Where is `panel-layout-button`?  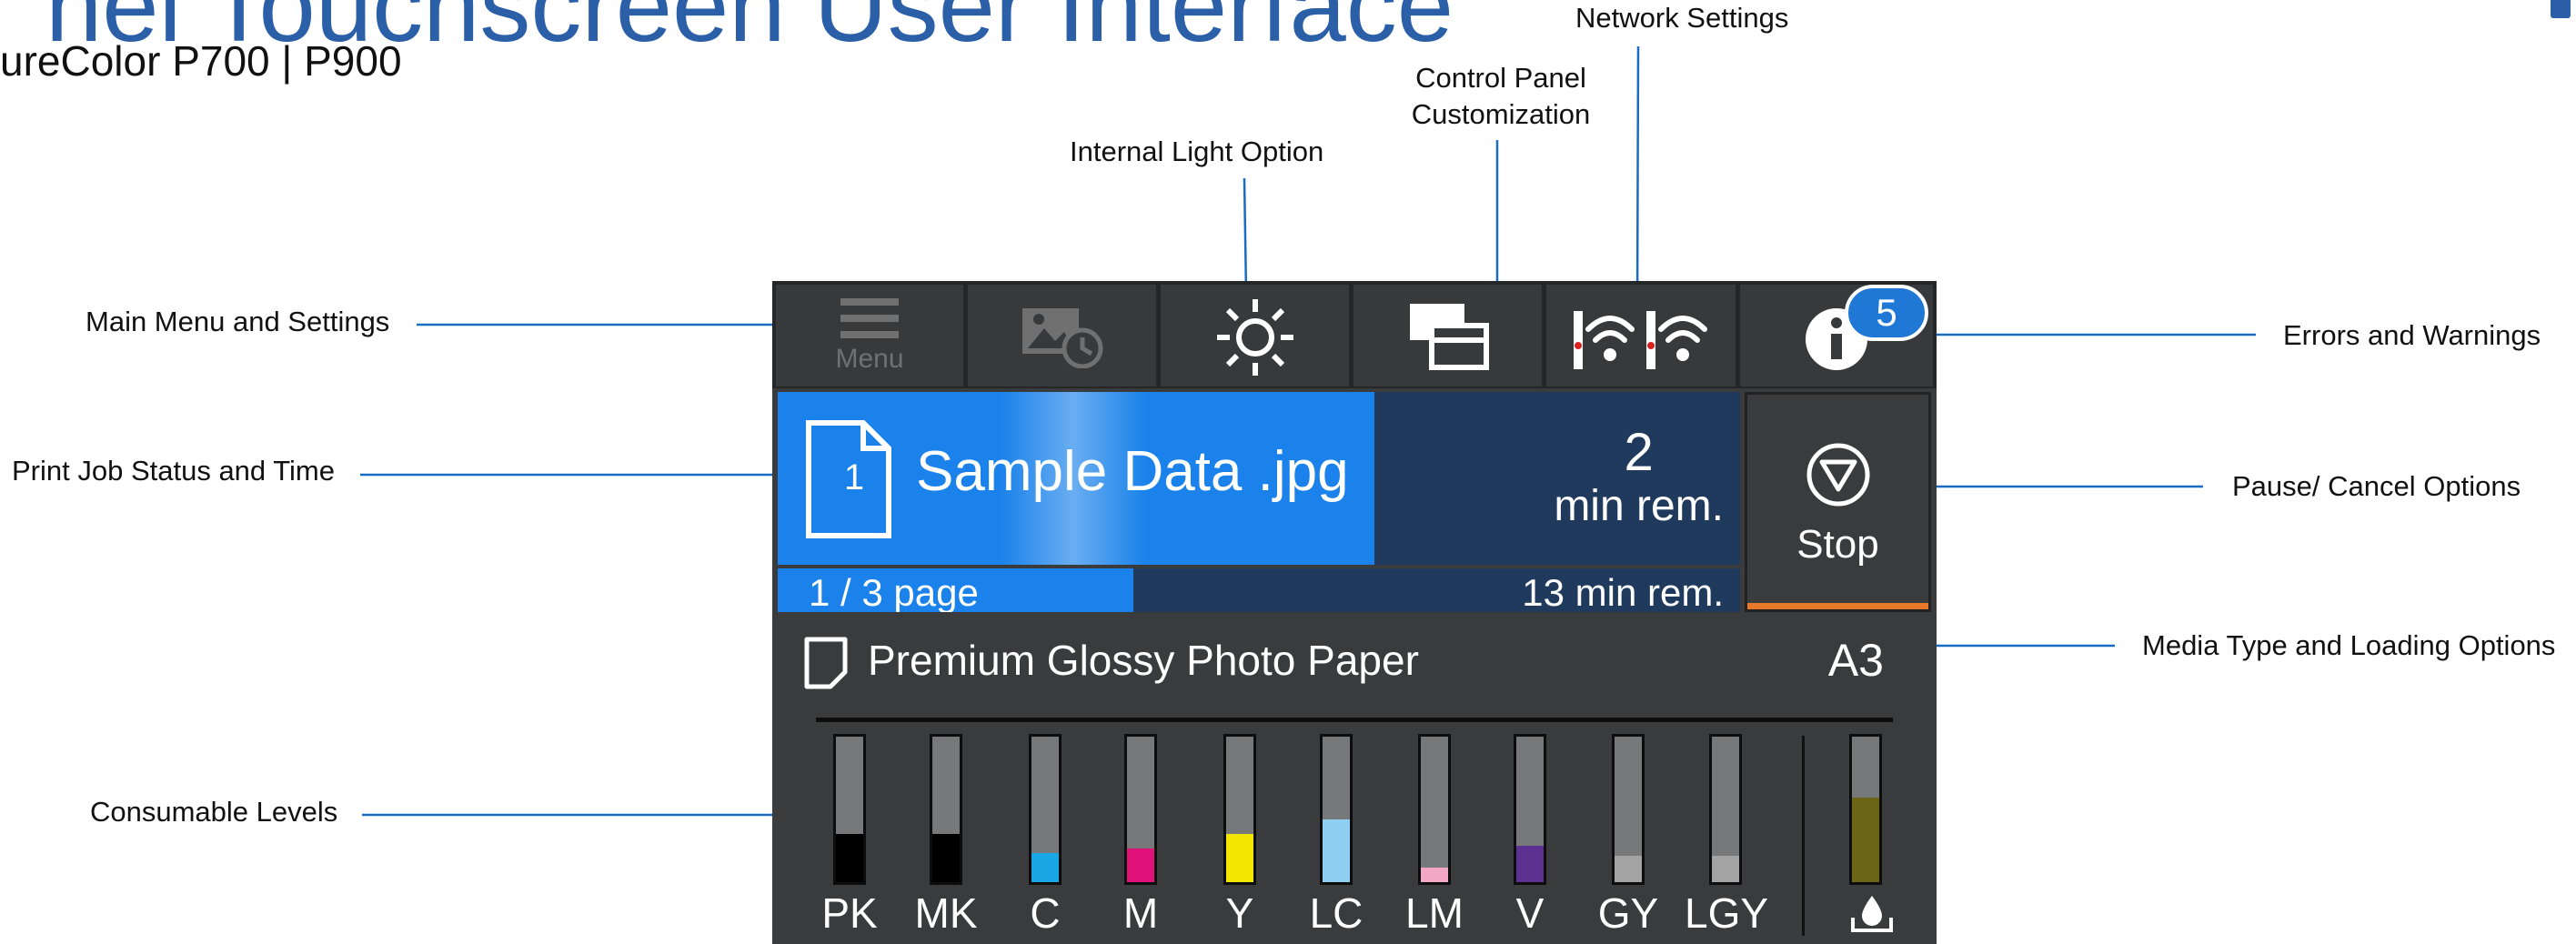 panel-layout-button is located at coordinates (1447, 336).